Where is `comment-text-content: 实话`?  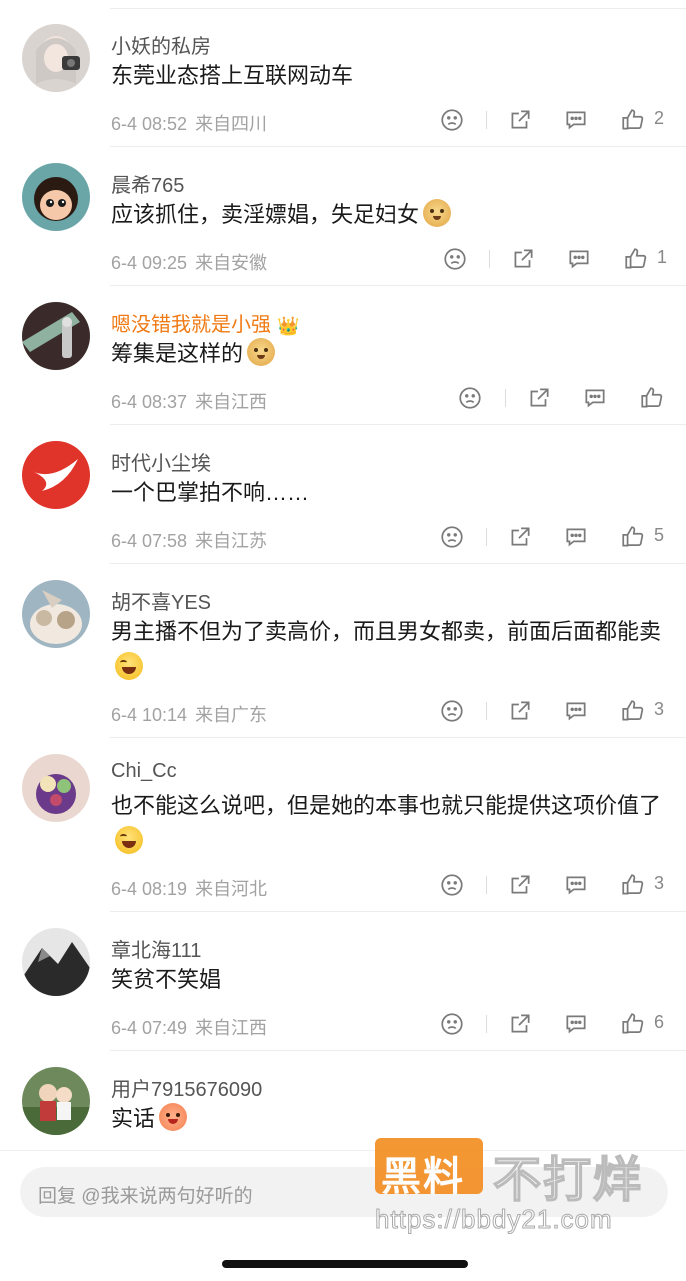 comment-text-content: 实话 is located at coordinates (133, 1118).